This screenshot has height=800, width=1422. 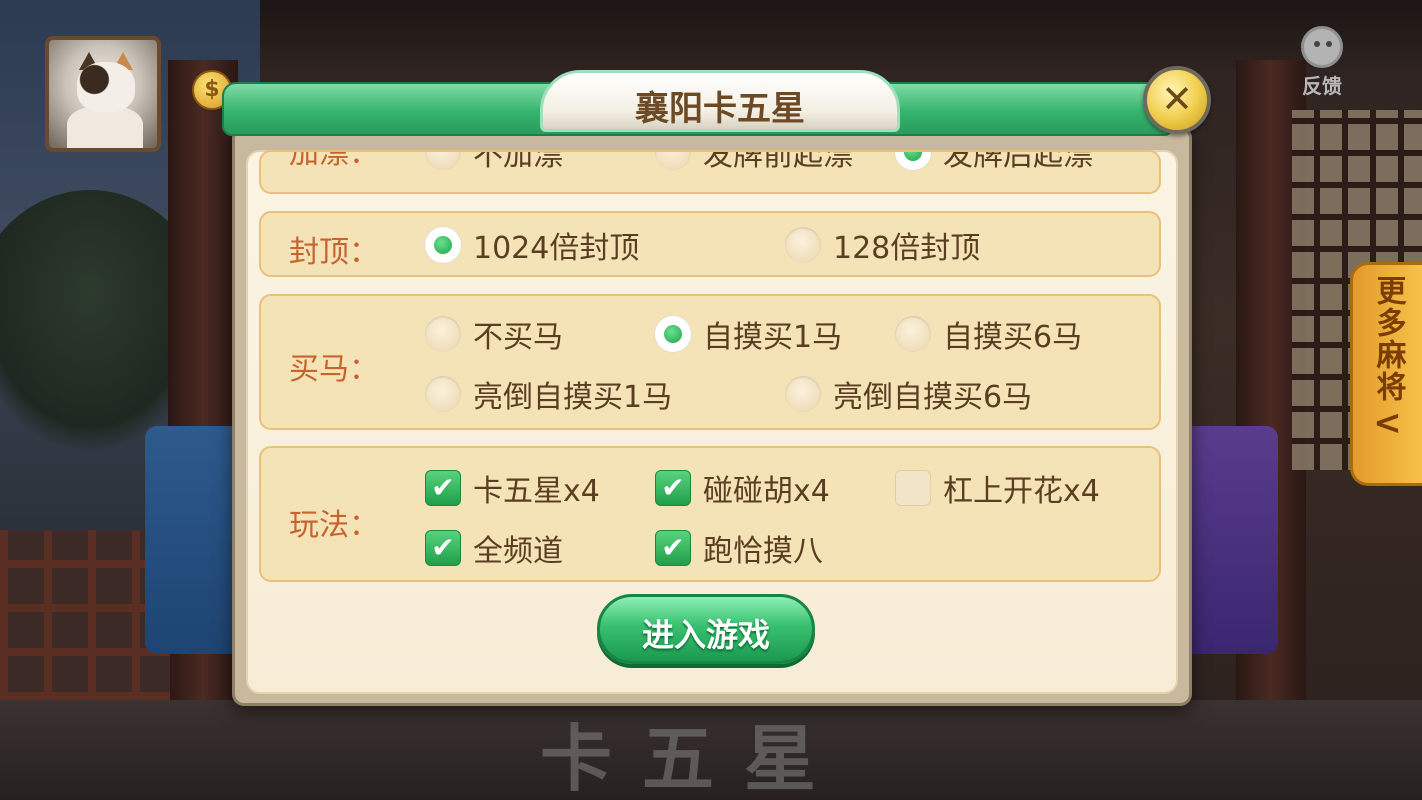 What do you see at coordinates (334, 252) in the screenshot?
I see `group-label-fengding: 封顶：` at bounding box center [334, 252].